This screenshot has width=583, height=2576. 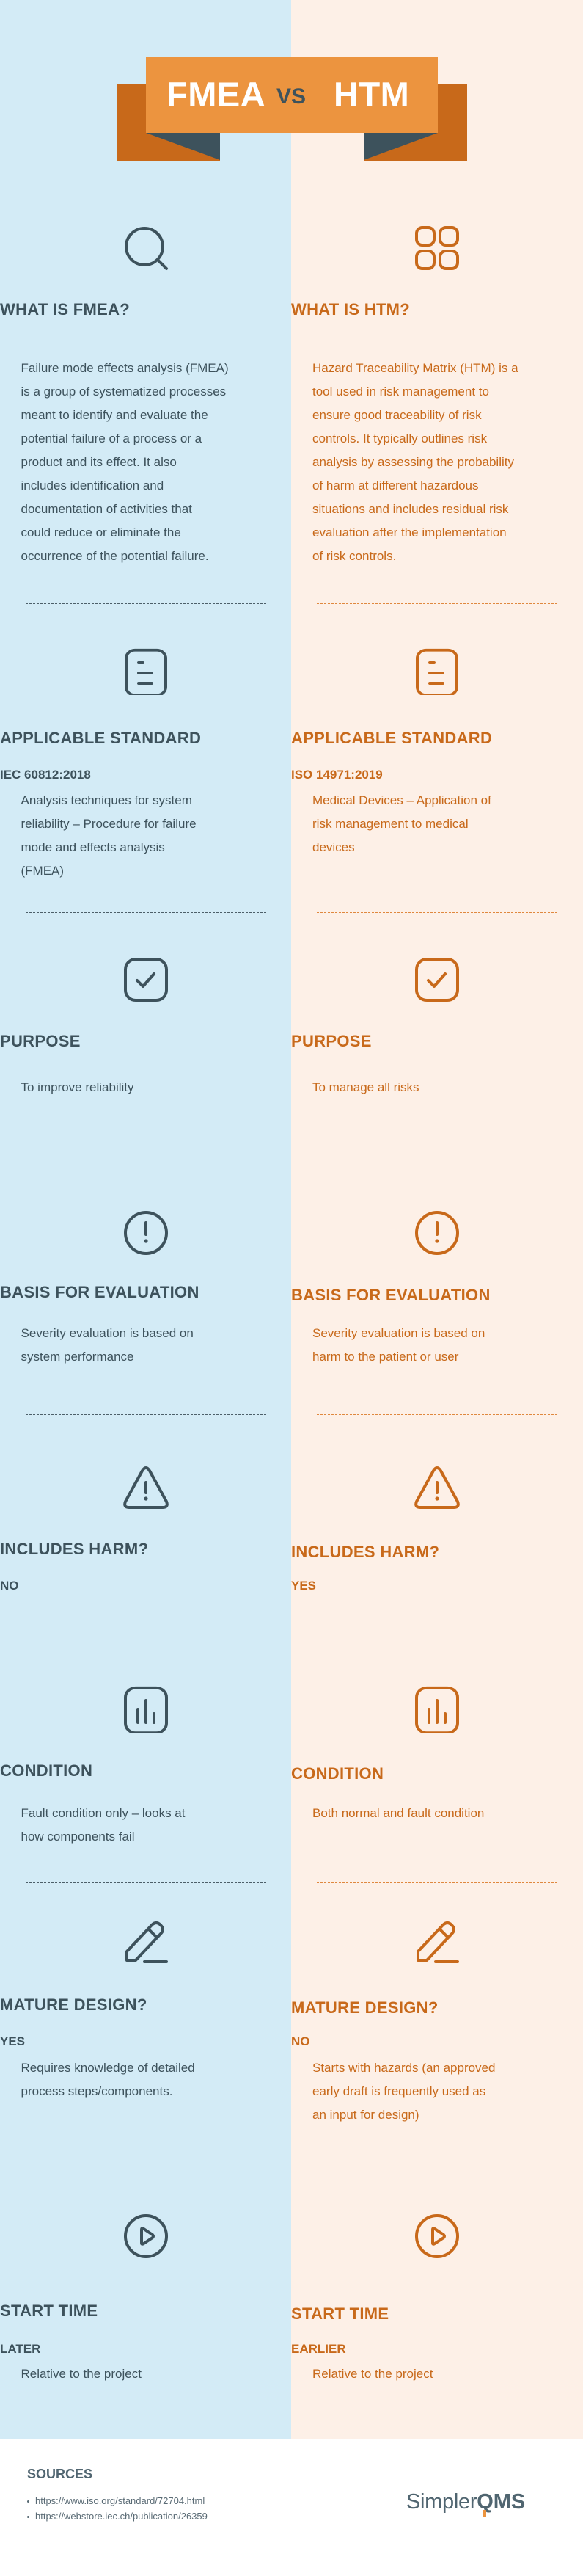 What do you see at coordinates (415, 368) in the screenshot?
I see `description-line: Hazard Traceability Matrix (HTM) is a` at bounding box center [415, 368].